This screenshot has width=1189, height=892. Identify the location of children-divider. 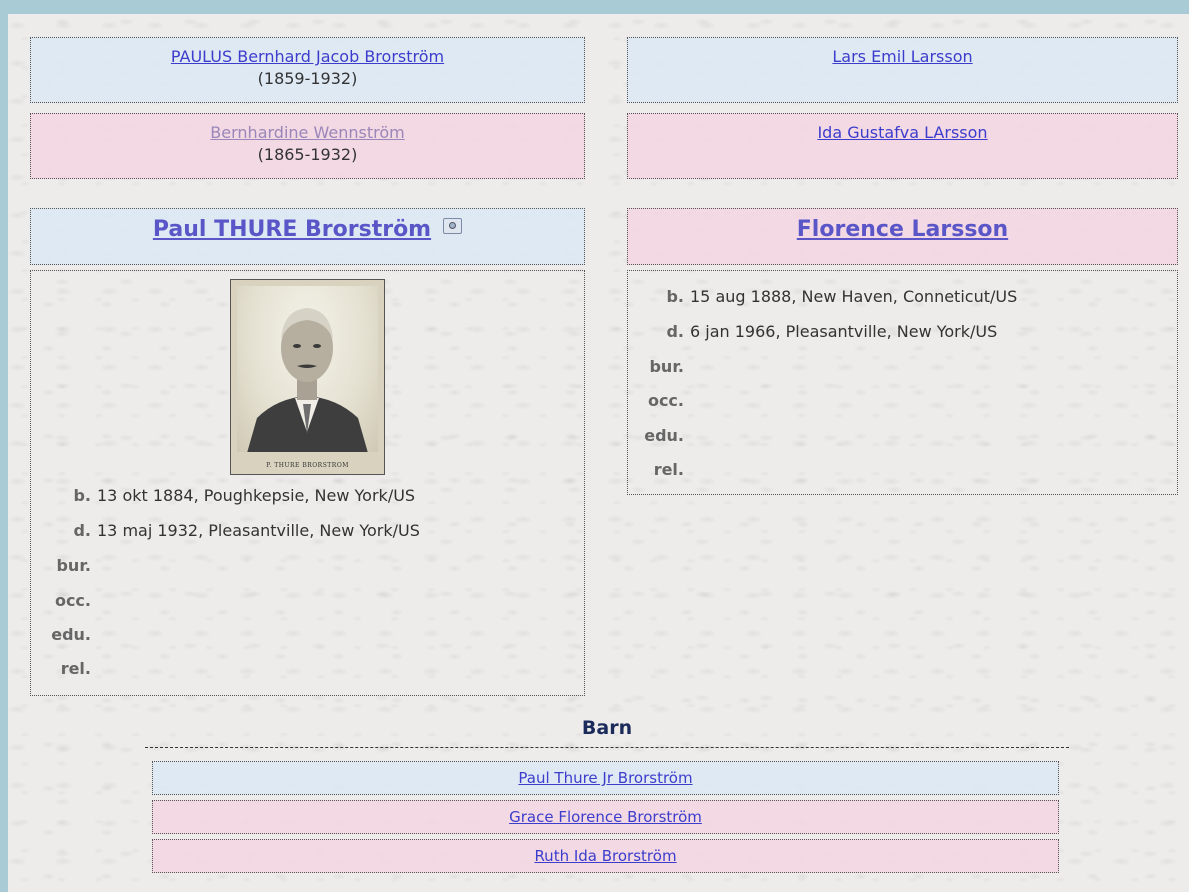
(607, 747).